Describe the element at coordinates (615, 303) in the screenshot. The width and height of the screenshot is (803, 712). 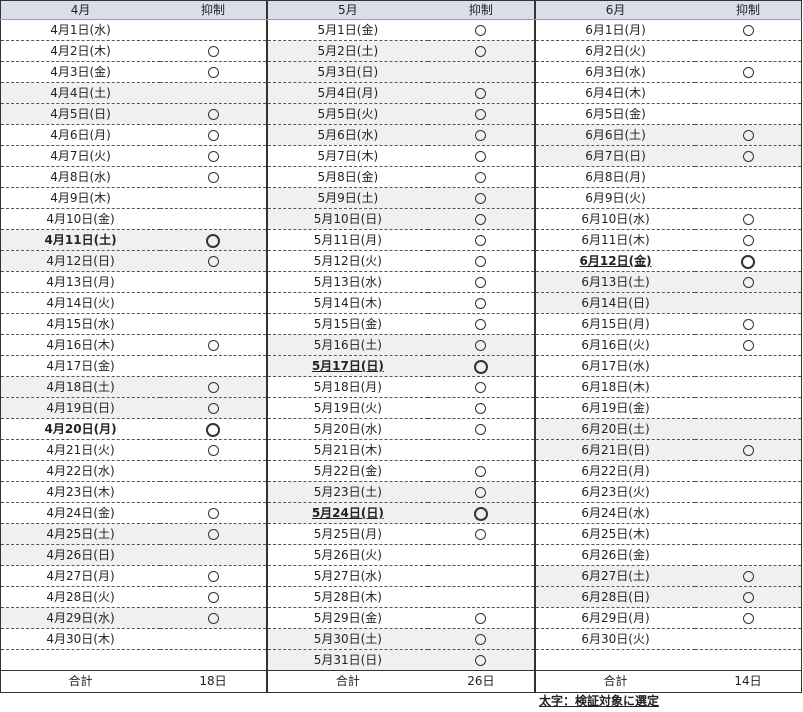
I see `date-cell: 6月14日(日)` at that location.